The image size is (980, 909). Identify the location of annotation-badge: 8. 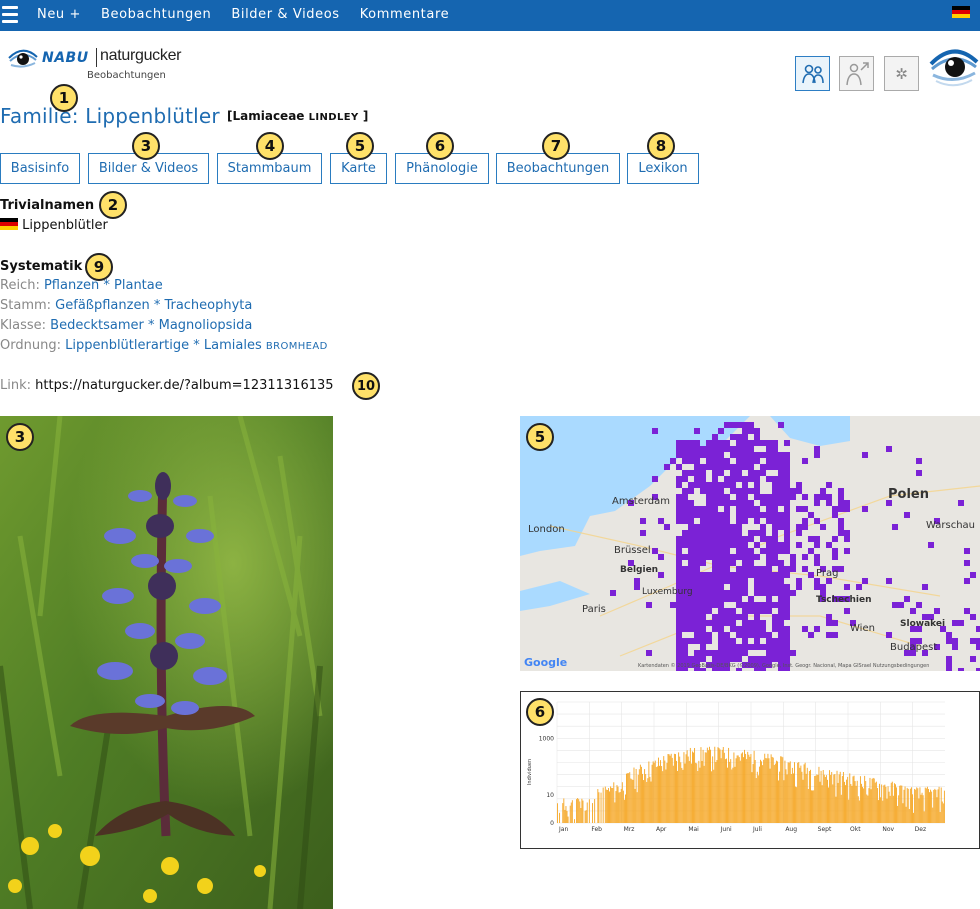
(661, 146).